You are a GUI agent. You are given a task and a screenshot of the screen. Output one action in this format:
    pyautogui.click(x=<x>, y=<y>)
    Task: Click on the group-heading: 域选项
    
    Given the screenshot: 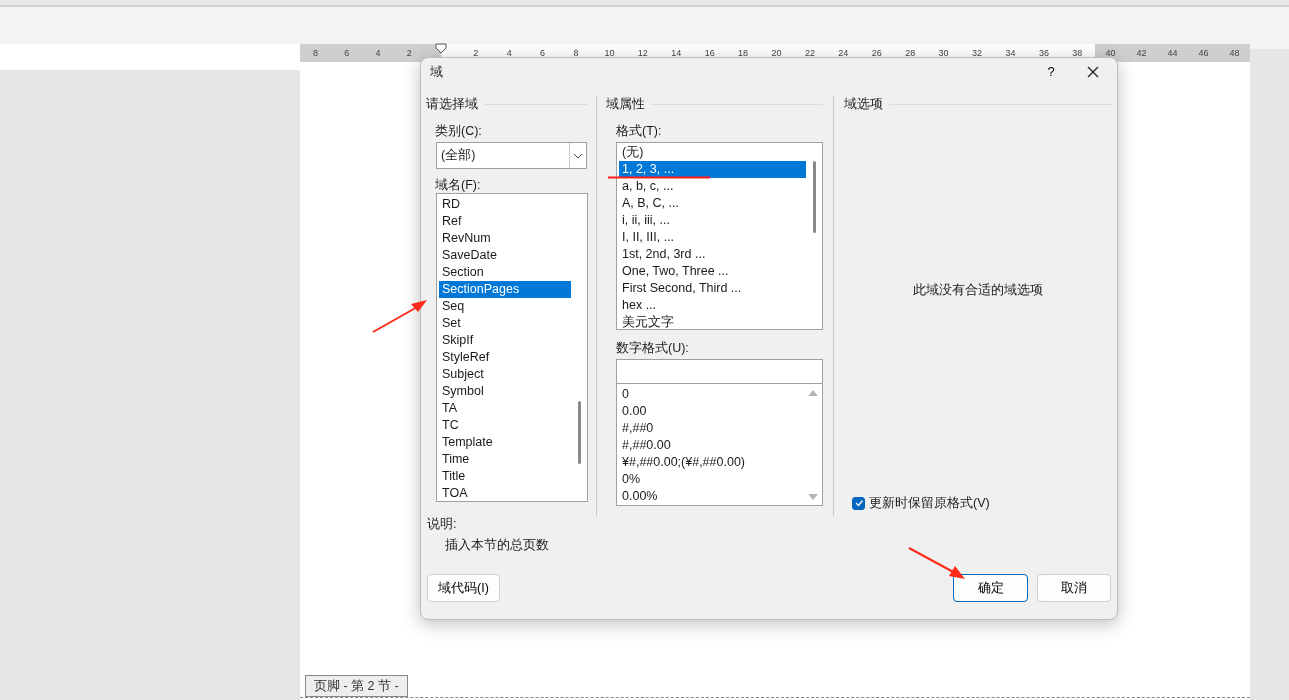 What is the action you would take?
    pyautogui.click(x=863, y=104)
    